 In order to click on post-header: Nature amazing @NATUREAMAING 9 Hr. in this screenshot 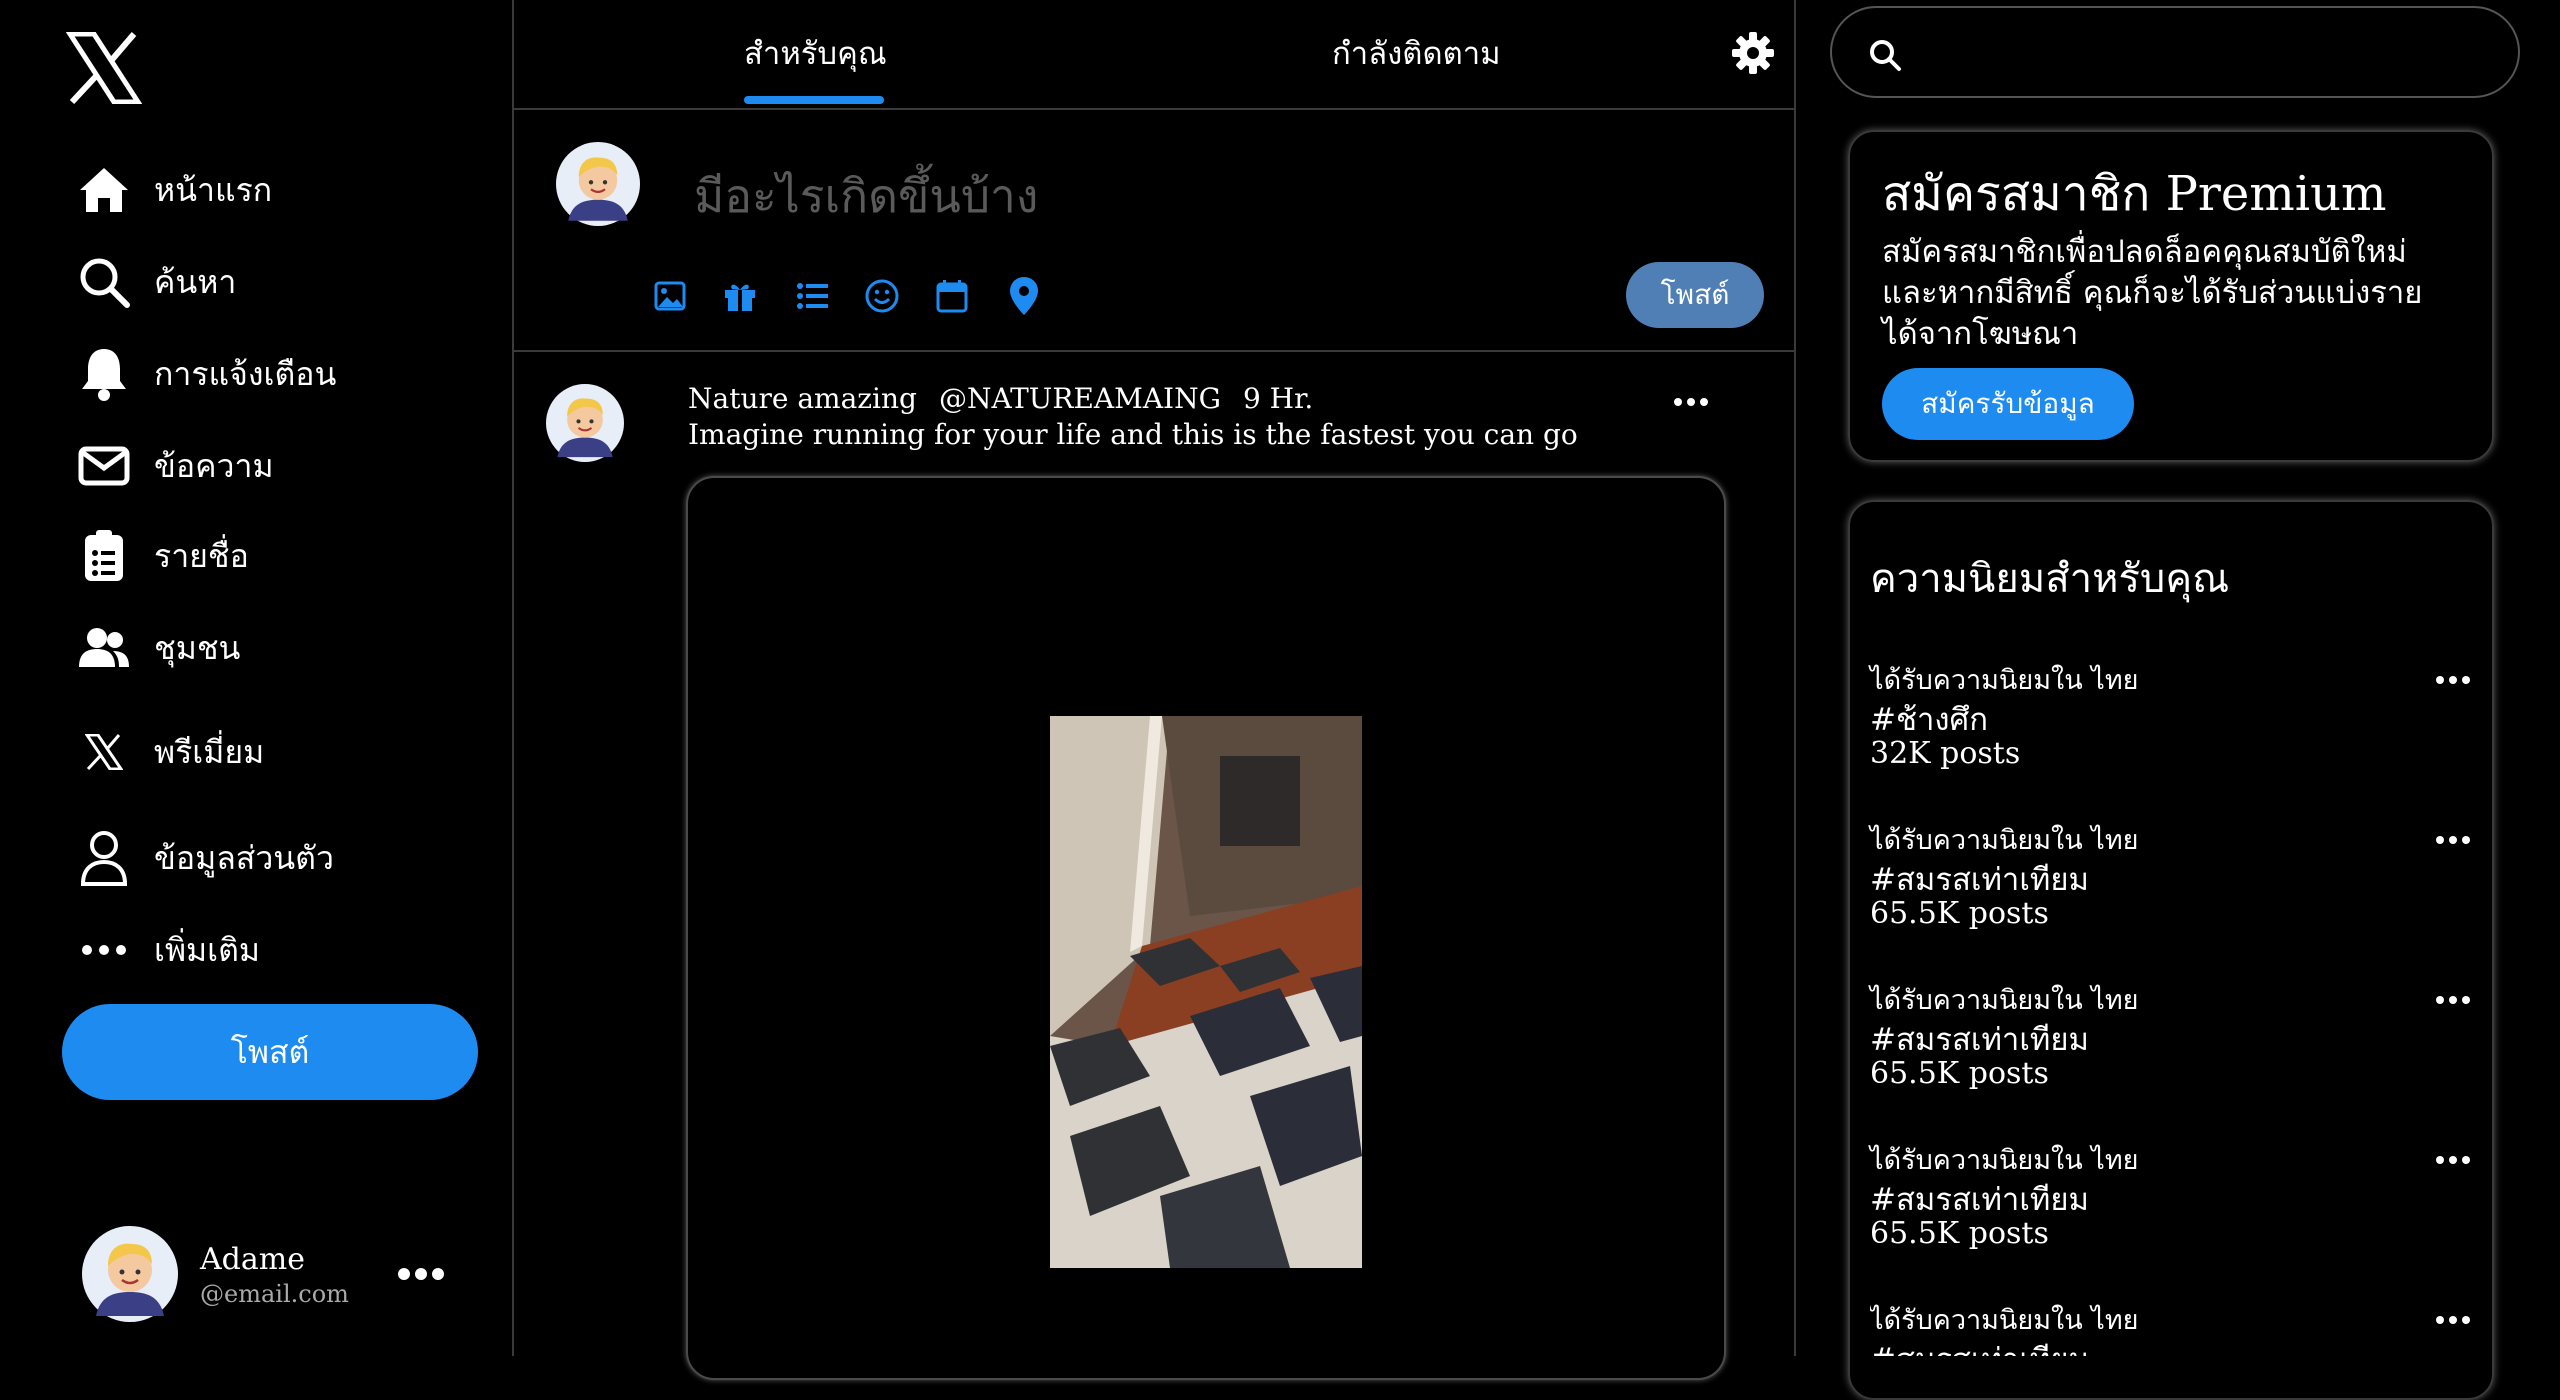, I will do `click(1000, 398)`.